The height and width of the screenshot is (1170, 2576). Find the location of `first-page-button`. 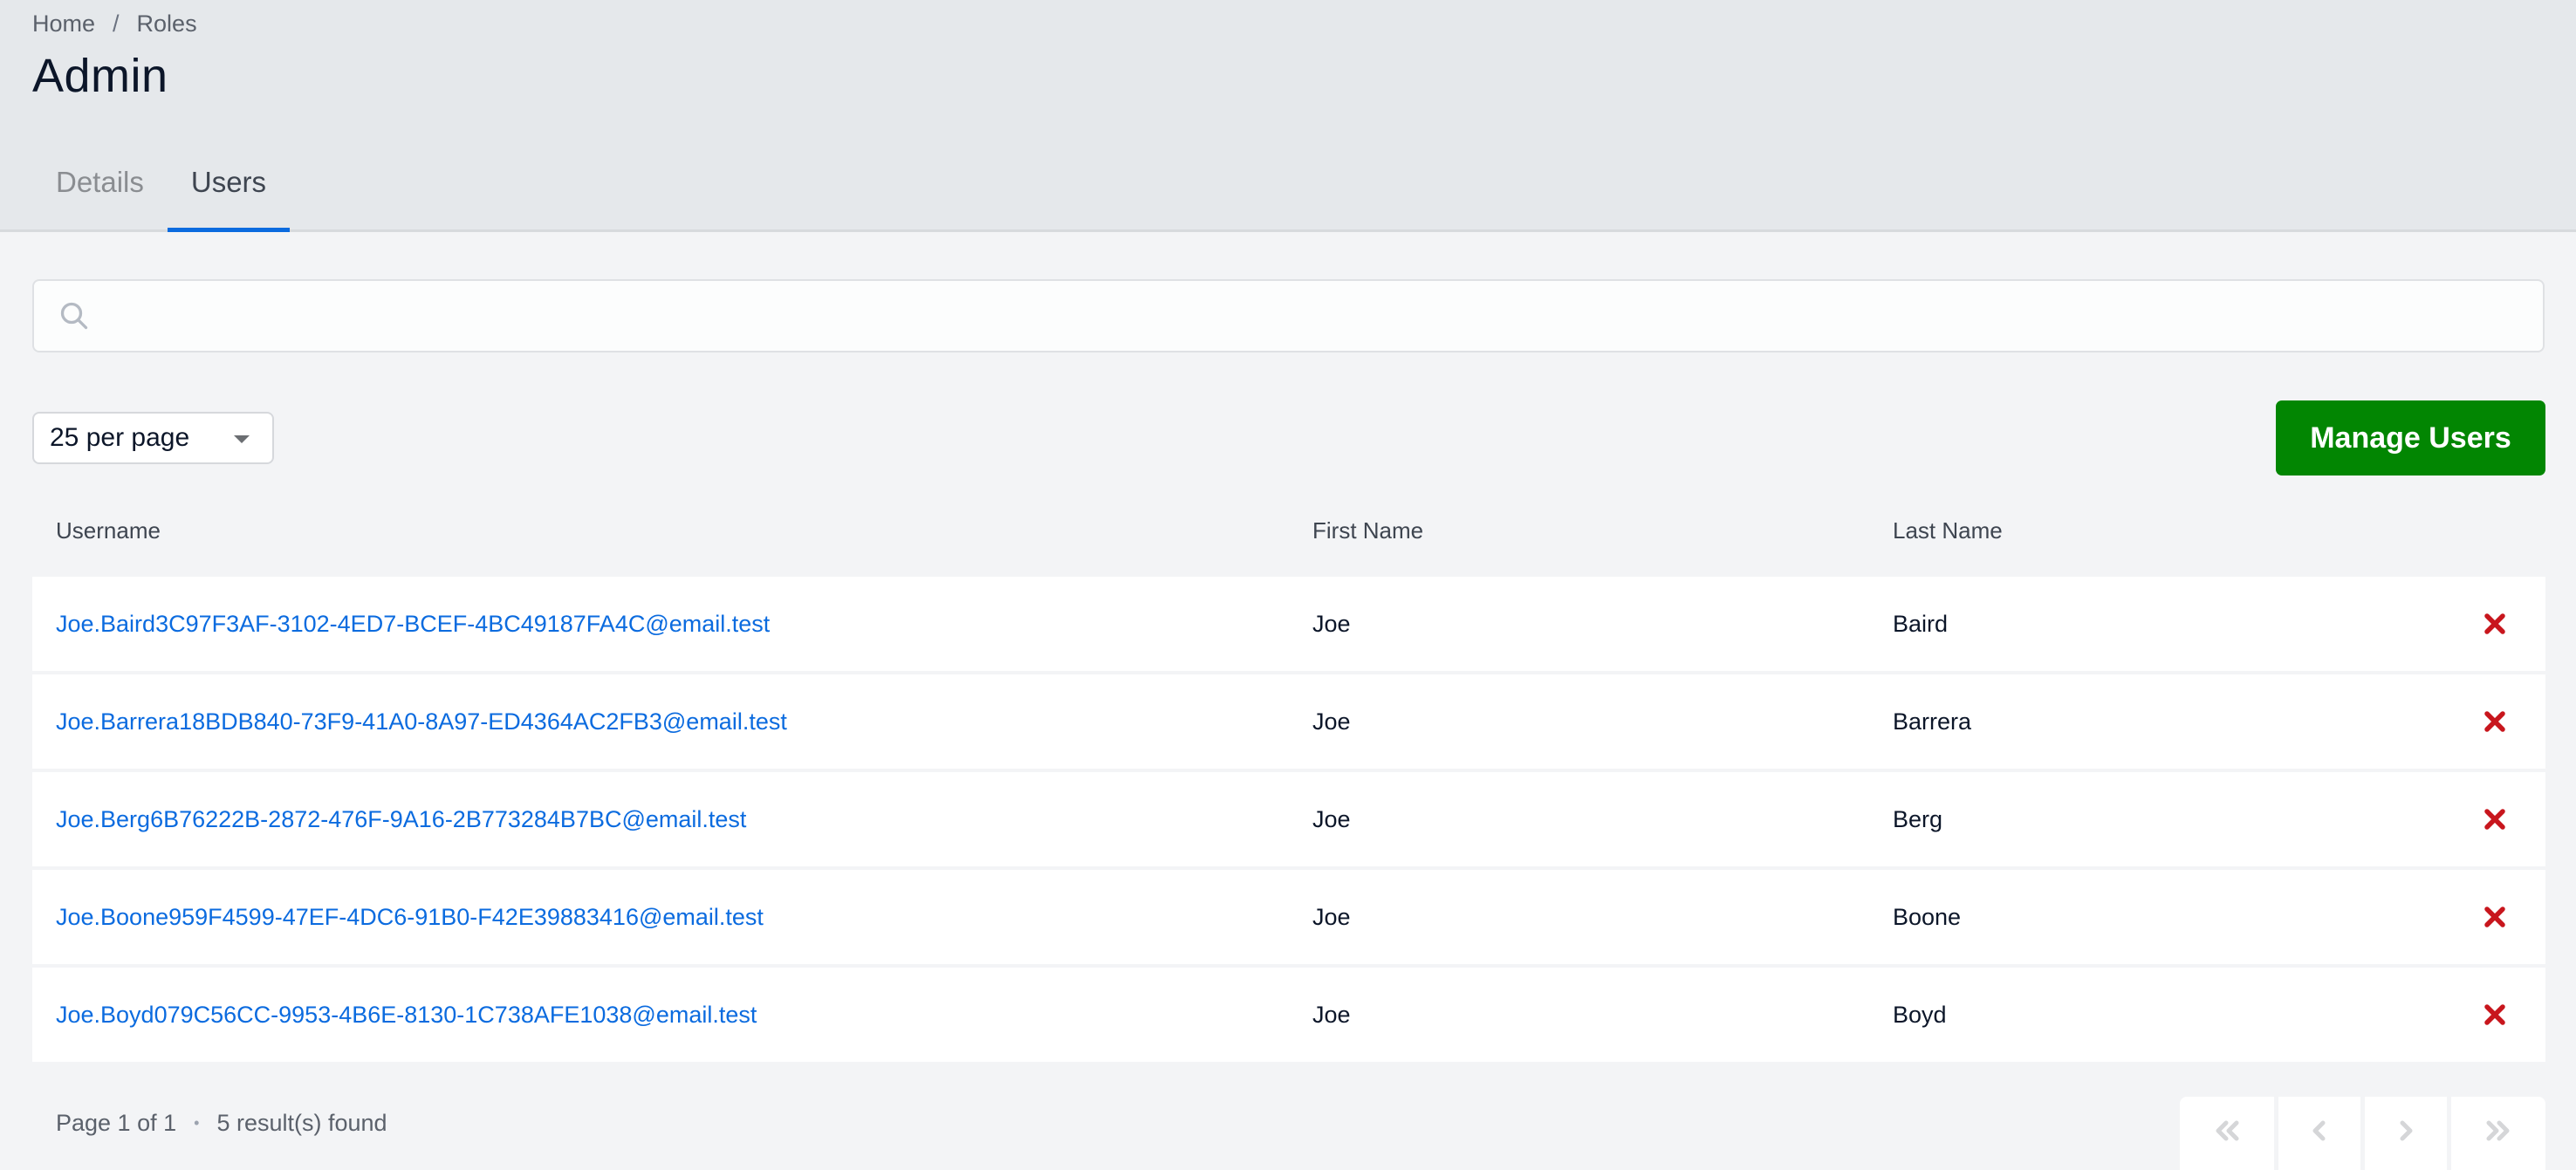

first-page-button is located at coordinates (2227, 1133).